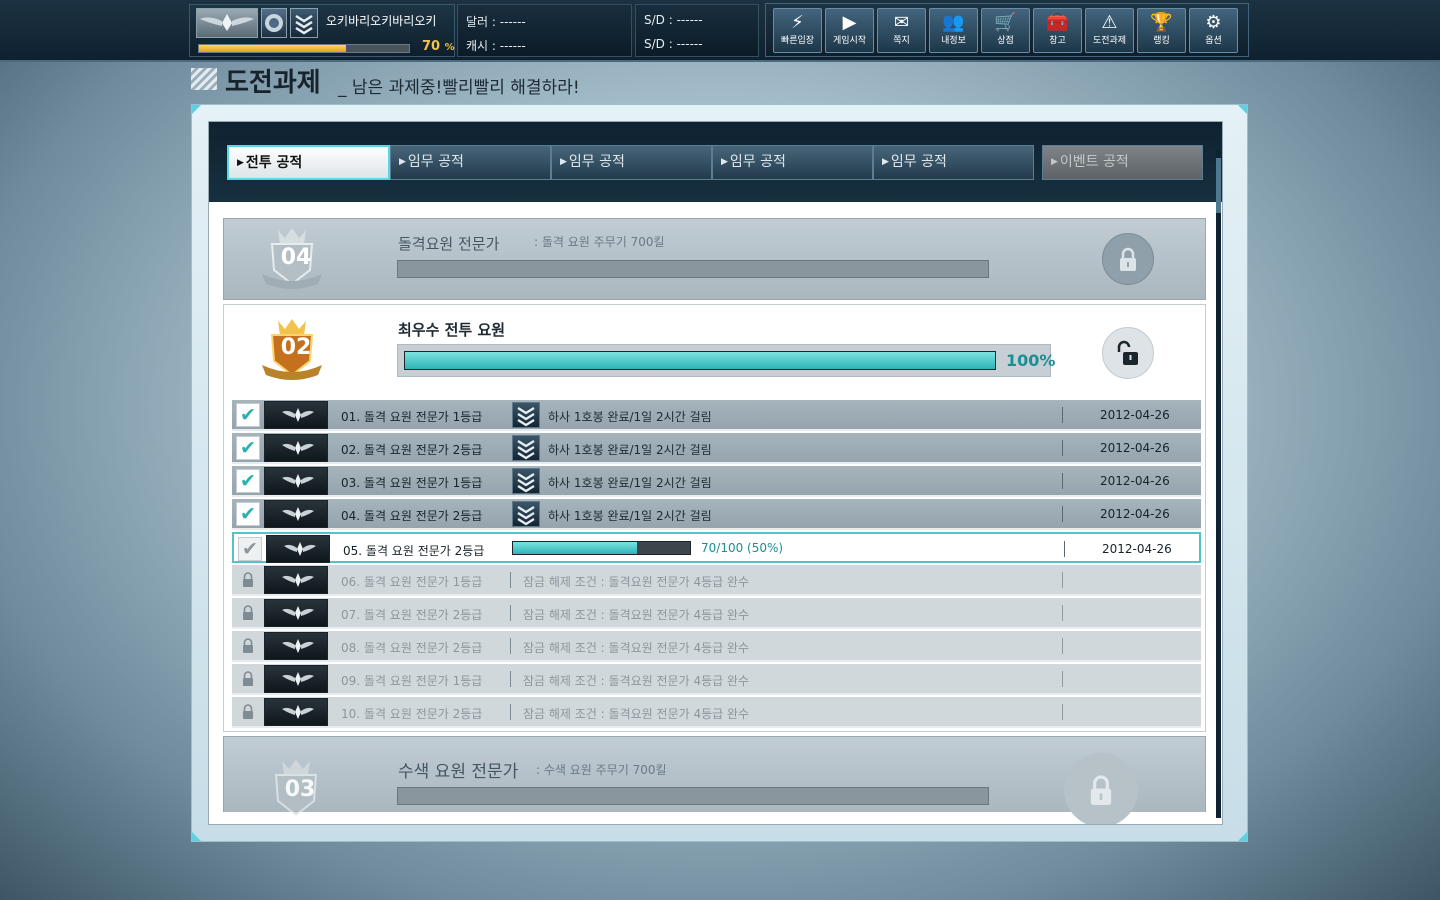 Image resolution: width=1440 pixels, height=900 pixels. I want to click on category-badge-number: 03, so click(300, 789).